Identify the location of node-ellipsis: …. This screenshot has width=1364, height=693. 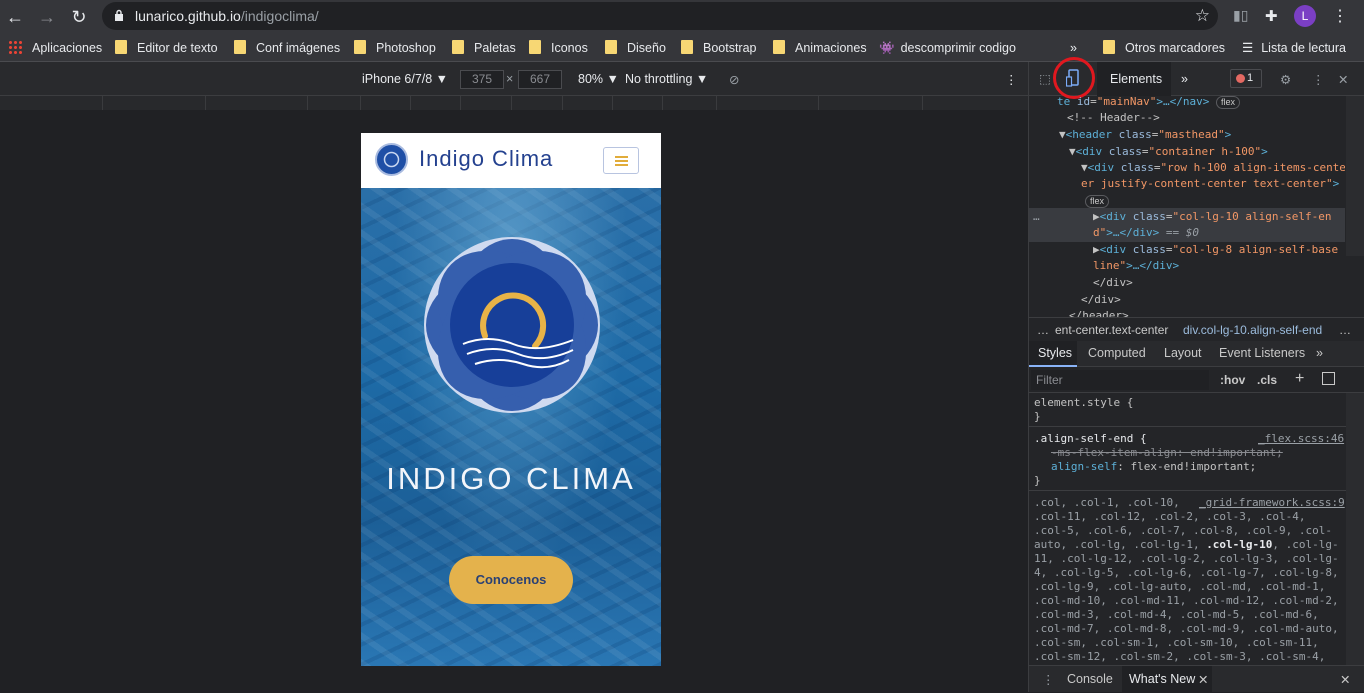
(1036, 216).